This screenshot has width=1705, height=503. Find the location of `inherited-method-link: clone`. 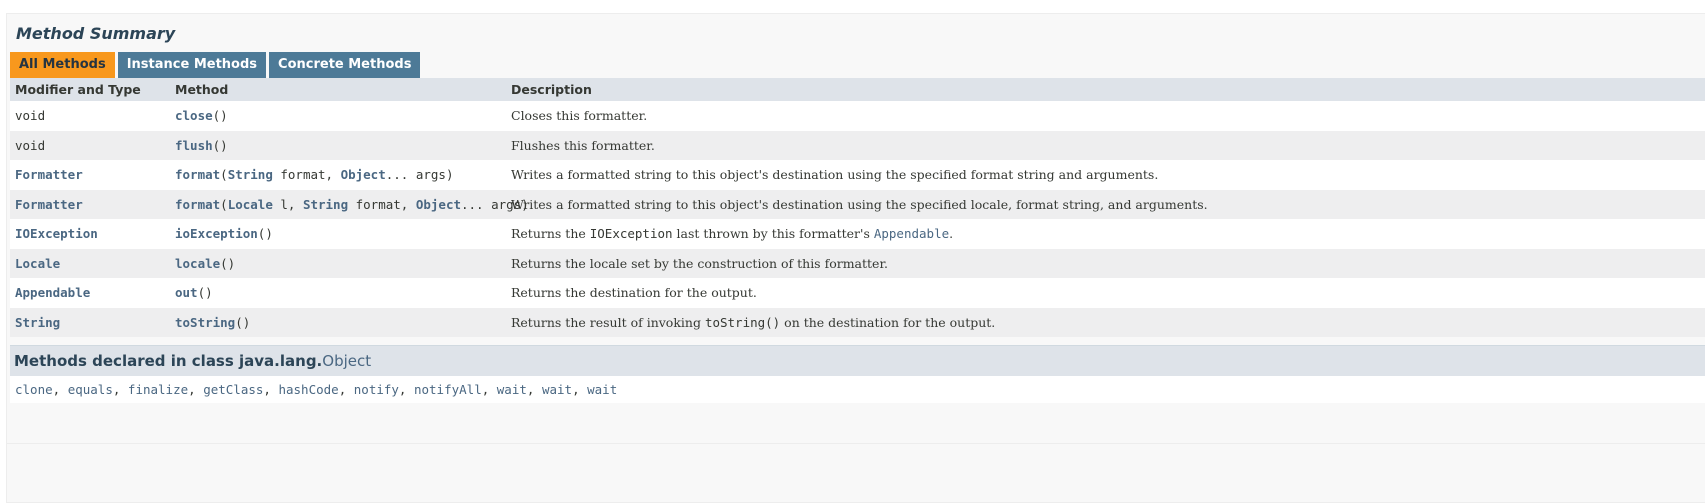

inherited-method-link: clone is located at coordinates (34, 389).